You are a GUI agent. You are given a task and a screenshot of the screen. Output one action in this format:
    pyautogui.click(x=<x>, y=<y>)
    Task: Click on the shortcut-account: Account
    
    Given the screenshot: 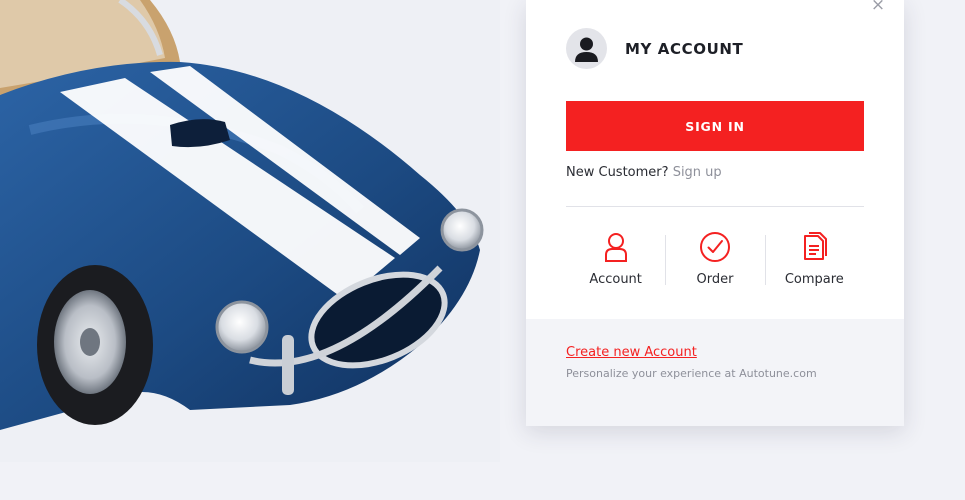 What is the action you would take?
    pyautogui.click(x=615, y=260)
    